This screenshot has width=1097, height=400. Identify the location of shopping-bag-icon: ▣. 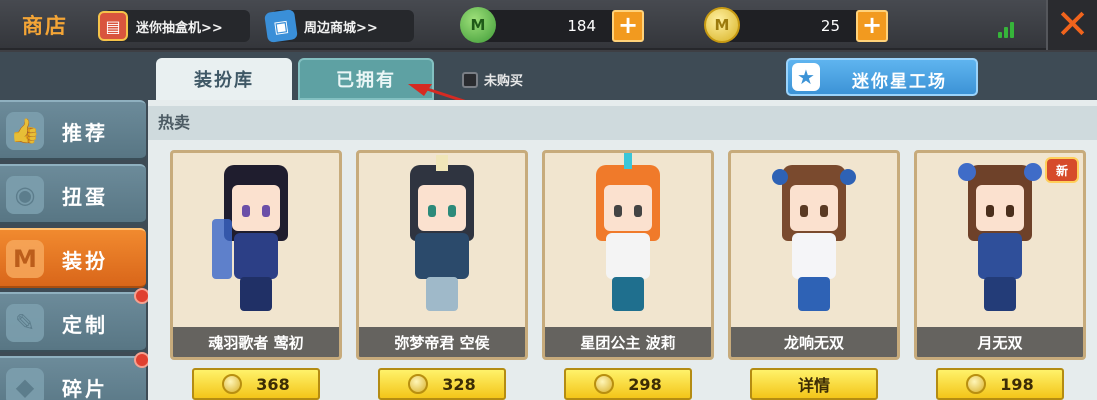
(281, 26).